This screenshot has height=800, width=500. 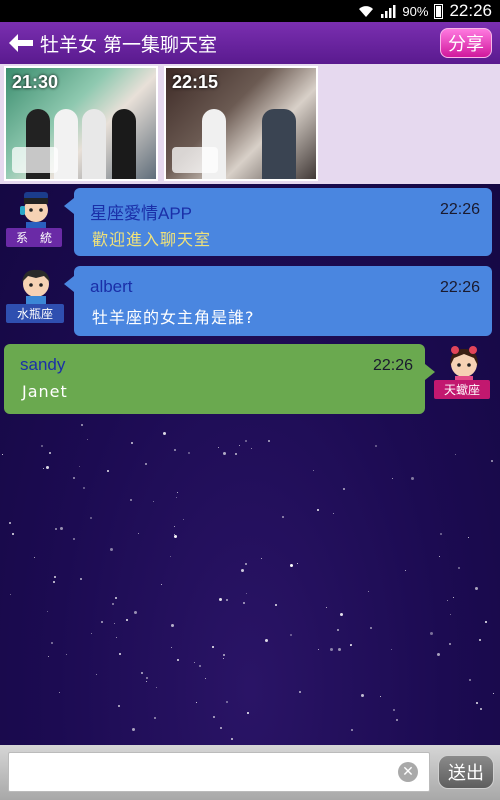 I want to click on episode-thumbnail: 21:30, so click(x=81, y=123).